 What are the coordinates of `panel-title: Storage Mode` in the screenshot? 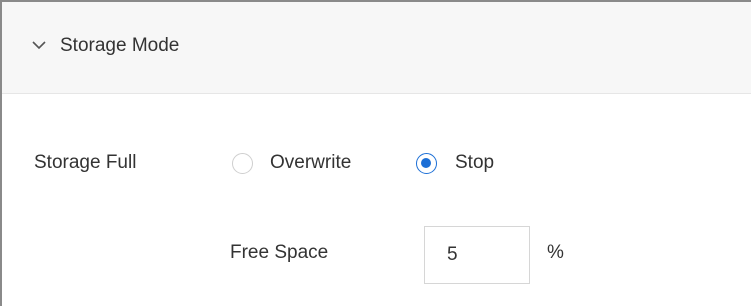 It's located at (120, 45).